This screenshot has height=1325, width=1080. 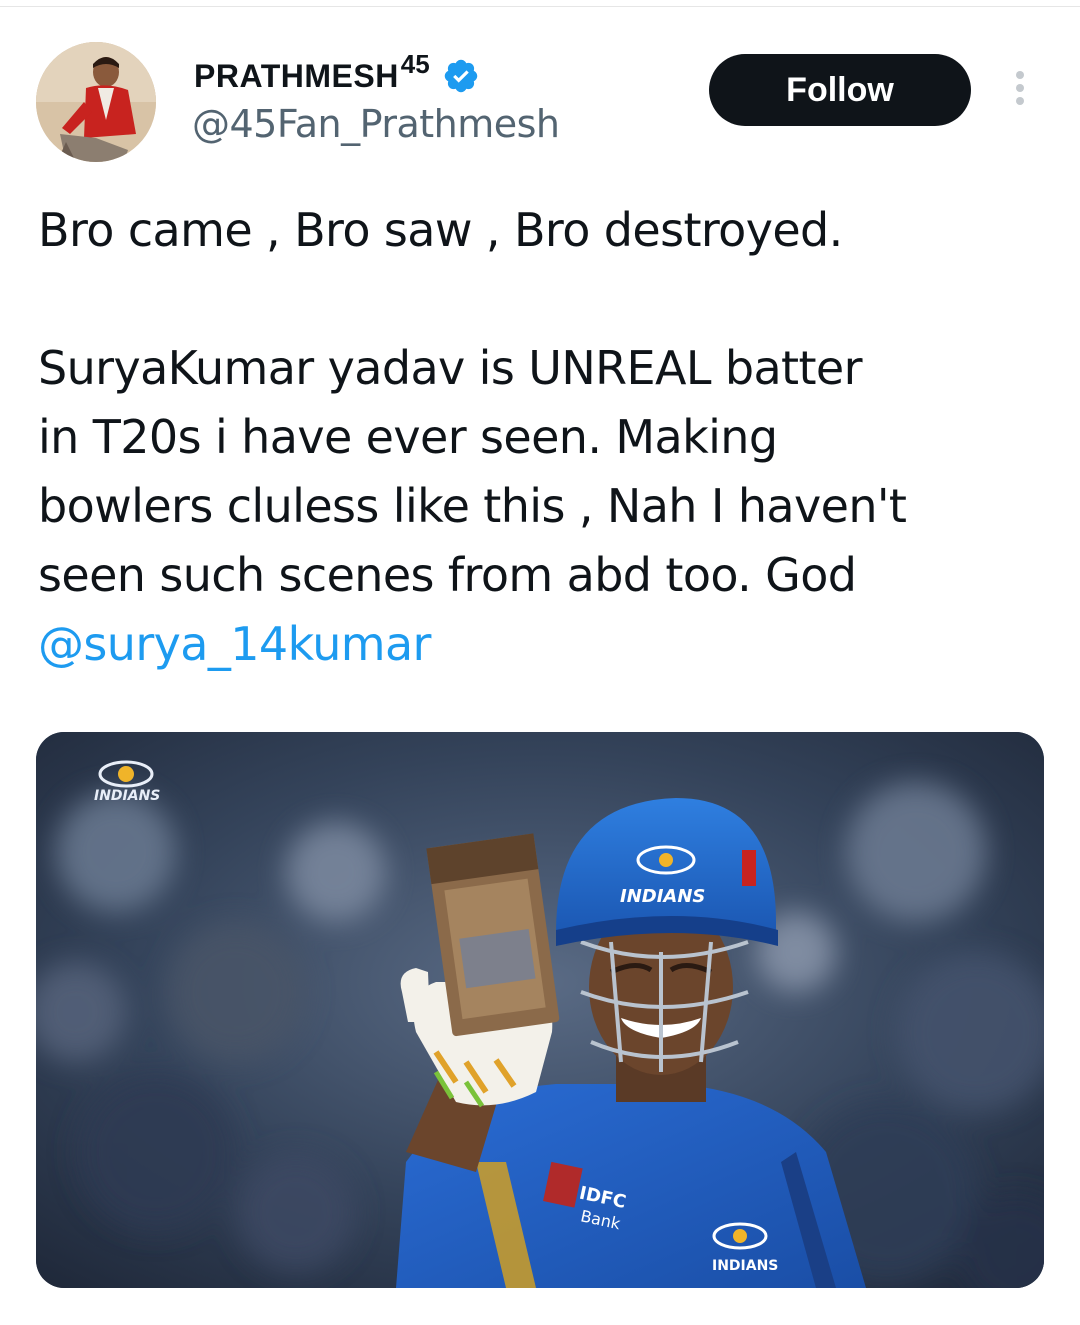 I want to click on author-display-name-suffix: 45, so click(x=415, y=64).